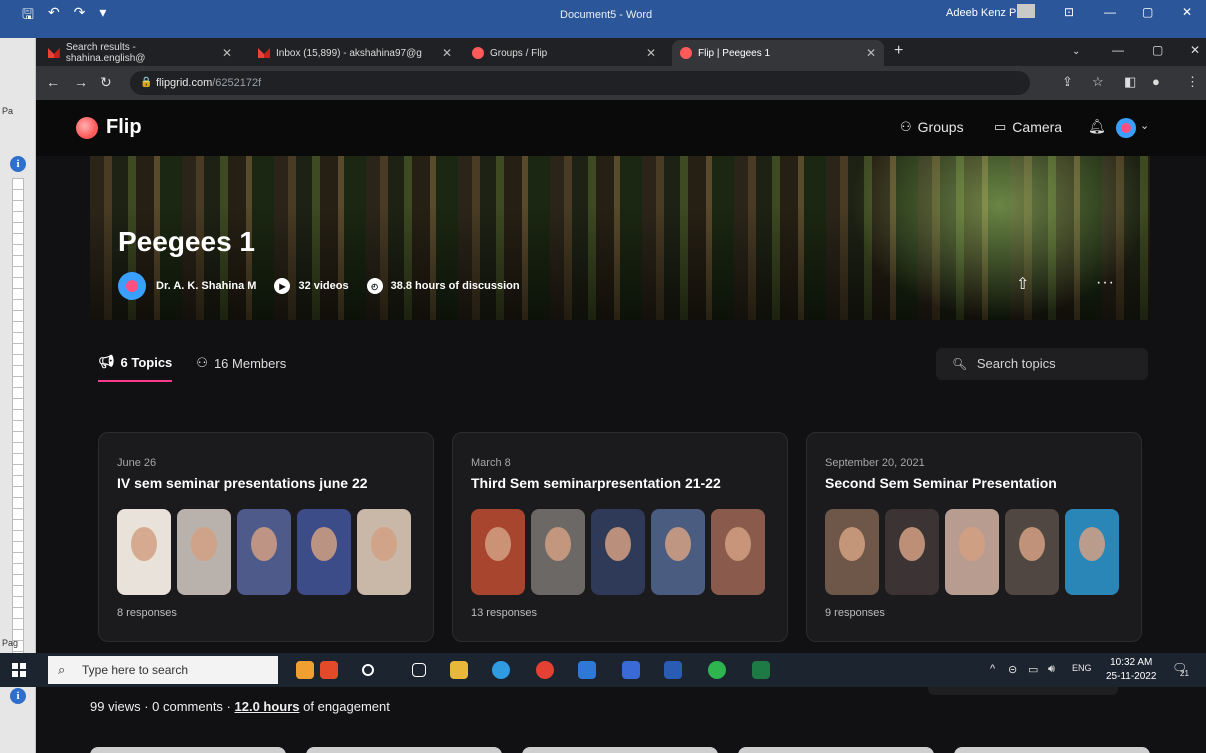 The height and width of the screenshot is (753, 1206). Describe the element at coordinates (580, 83) in the screenshot. I see `address-bar: 🔒 flipgrid.com/6252172f` at that location.